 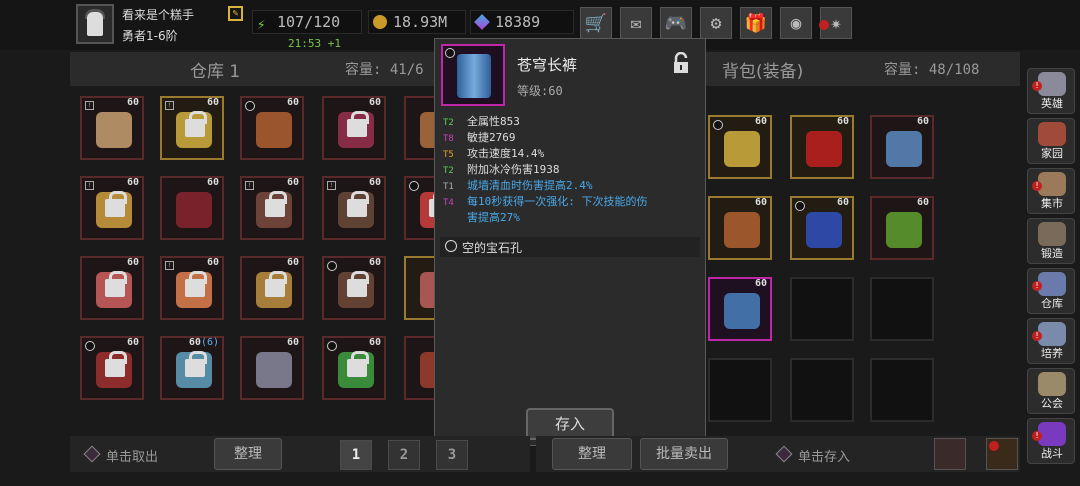 What do you see at coordinates (1051, 291) in the screenshot?
I see `nav-chest: ! 仓库` at bounding box center [1051, 291].